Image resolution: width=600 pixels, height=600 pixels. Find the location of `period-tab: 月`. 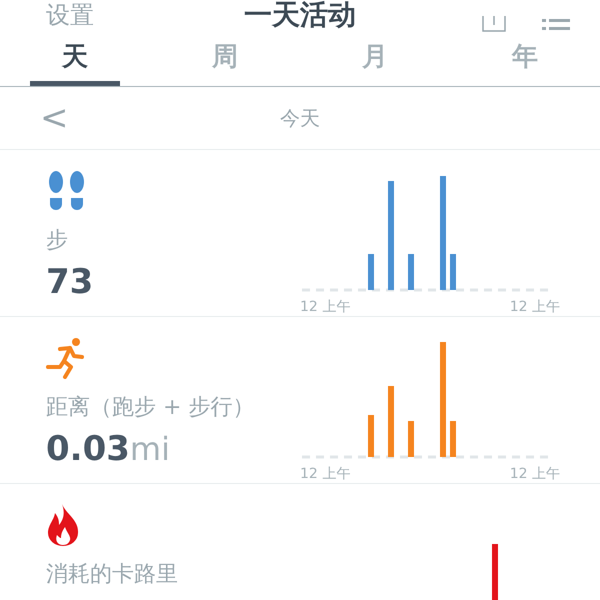

period-tab: 月 is located at coordinates (375, 59).